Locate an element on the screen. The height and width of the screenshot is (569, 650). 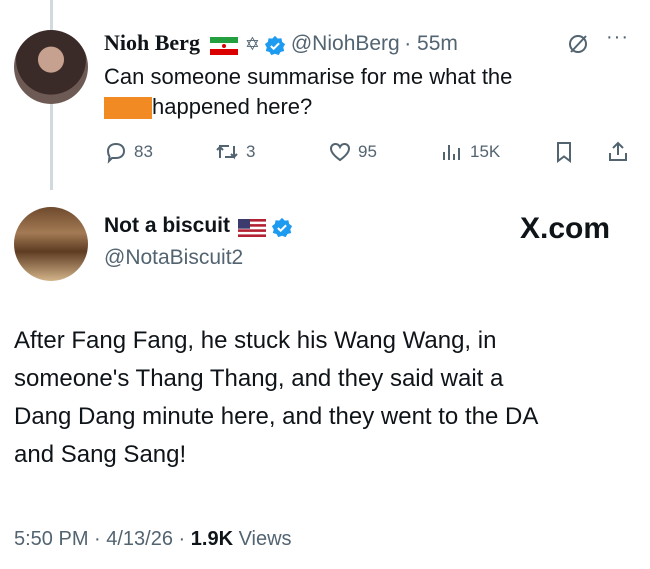
tweet1-display-name: Nioh Berg is located at coordinates (152, 42).